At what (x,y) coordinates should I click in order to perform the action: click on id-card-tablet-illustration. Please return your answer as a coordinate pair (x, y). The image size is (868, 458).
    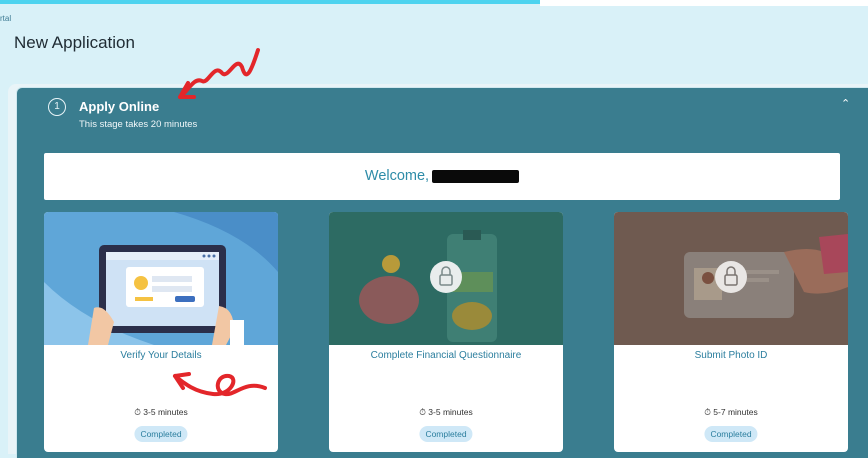
    Looking at the image, I should click on (161, 278).